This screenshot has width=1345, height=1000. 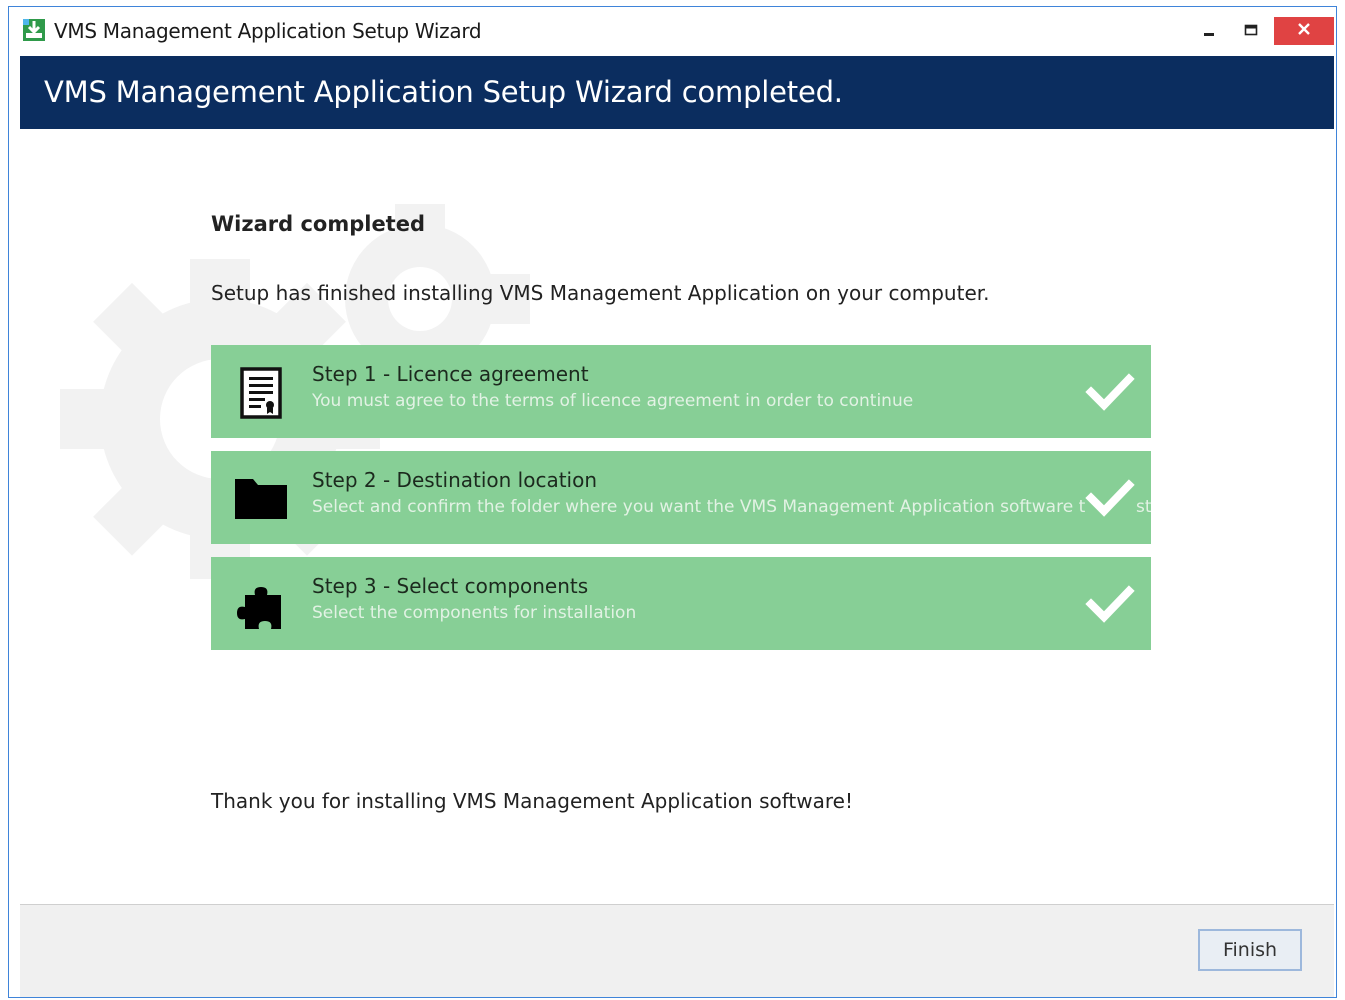 I want to click on step-description-overflow: st, so click(x=1143, y=507).